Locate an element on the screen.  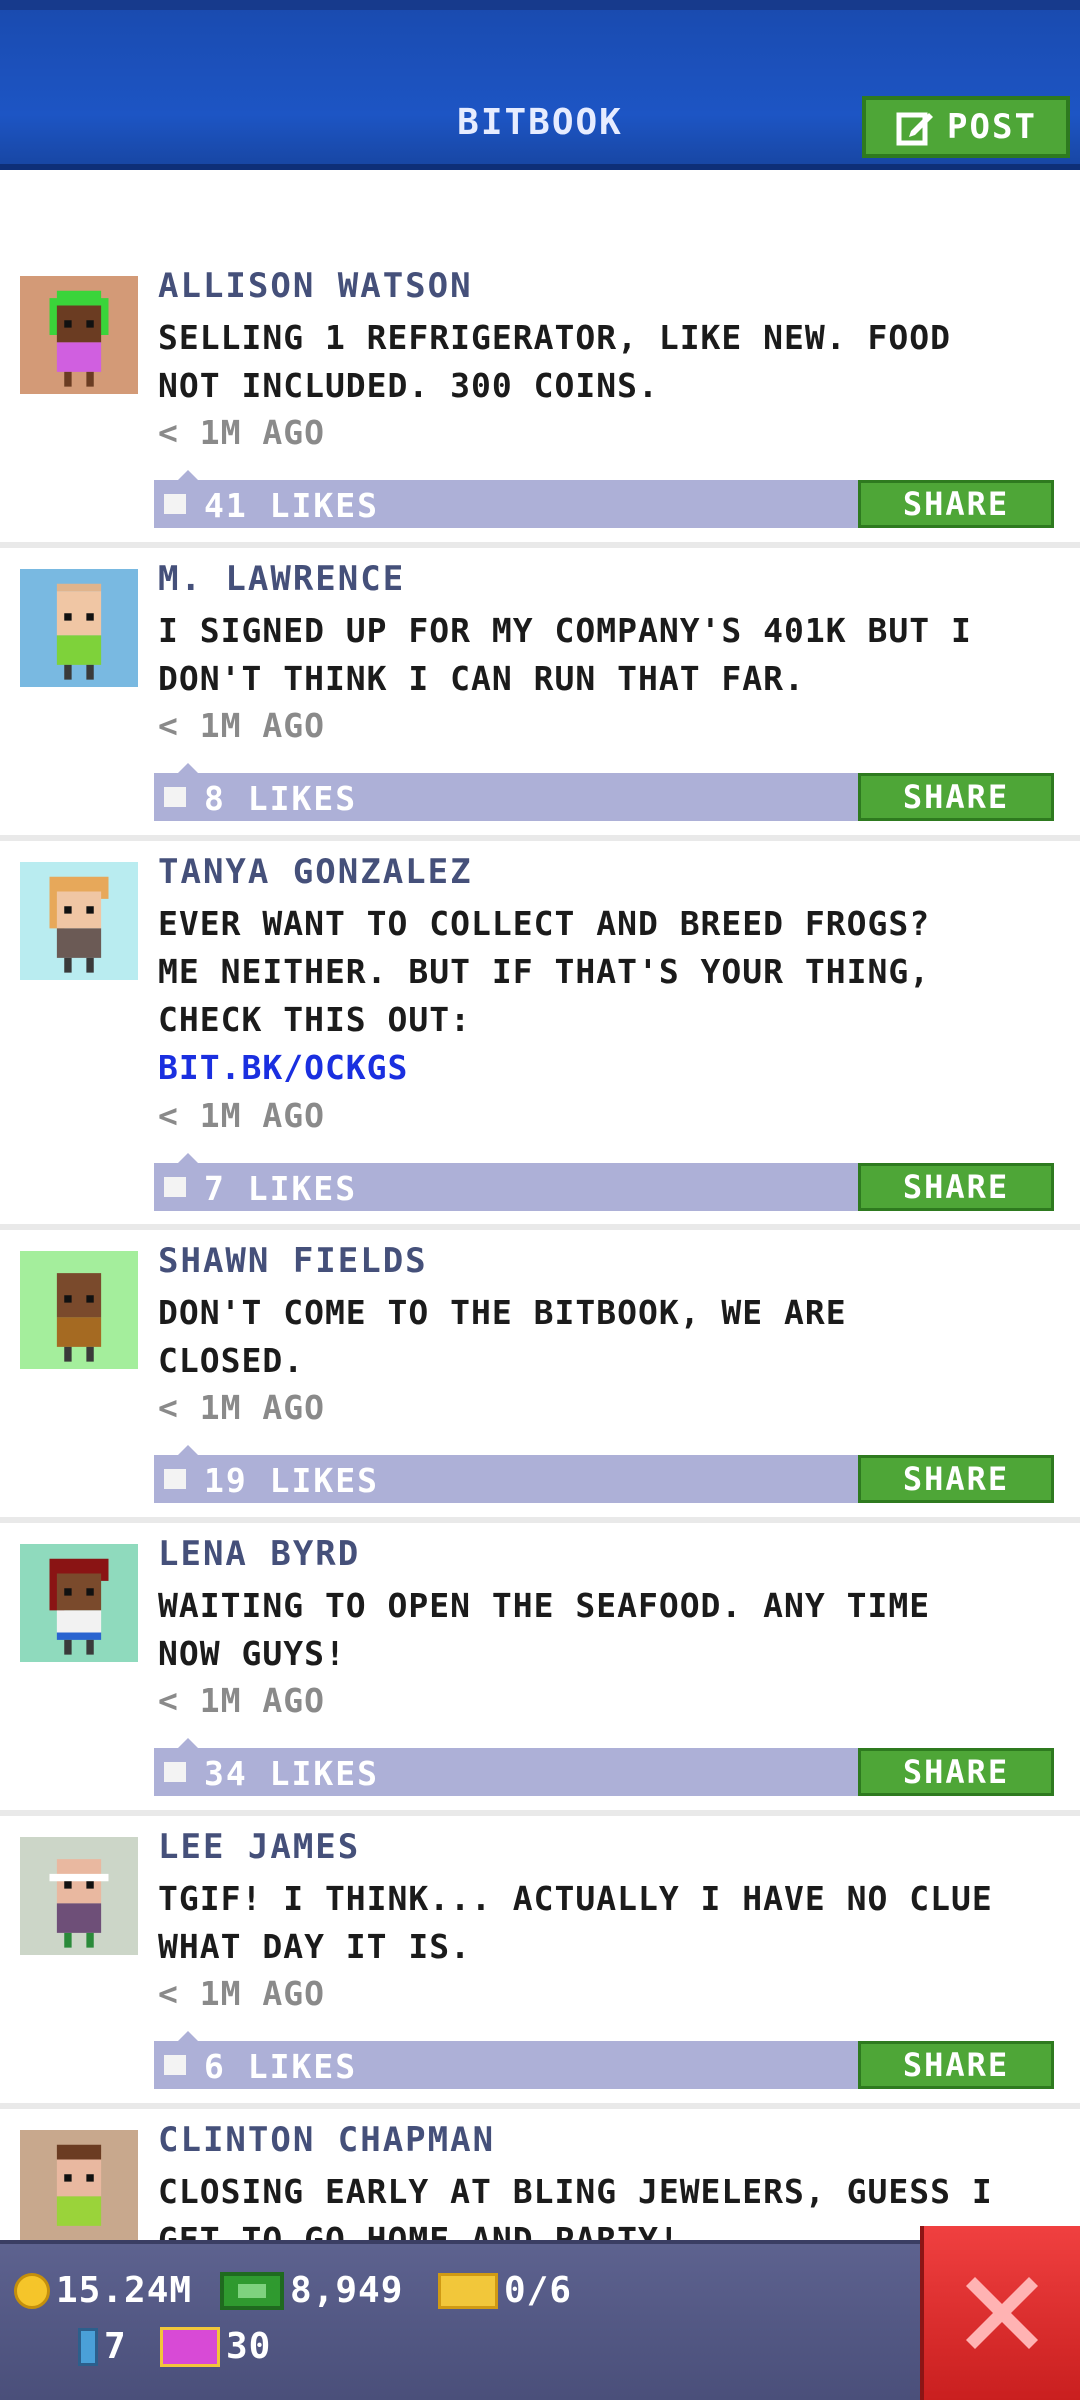
tickets-value: 30 is located at coordinates (249, 2346).